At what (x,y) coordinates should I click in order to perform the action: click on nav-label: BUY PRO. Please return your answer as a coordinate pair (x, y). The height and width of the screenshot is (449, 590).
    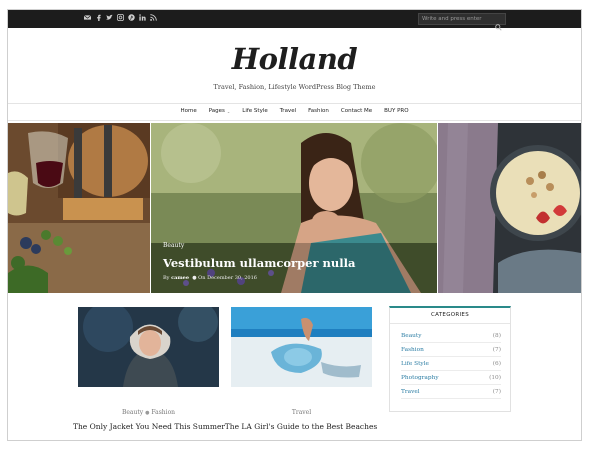
    Looking at the image, I should click on (396, 111).